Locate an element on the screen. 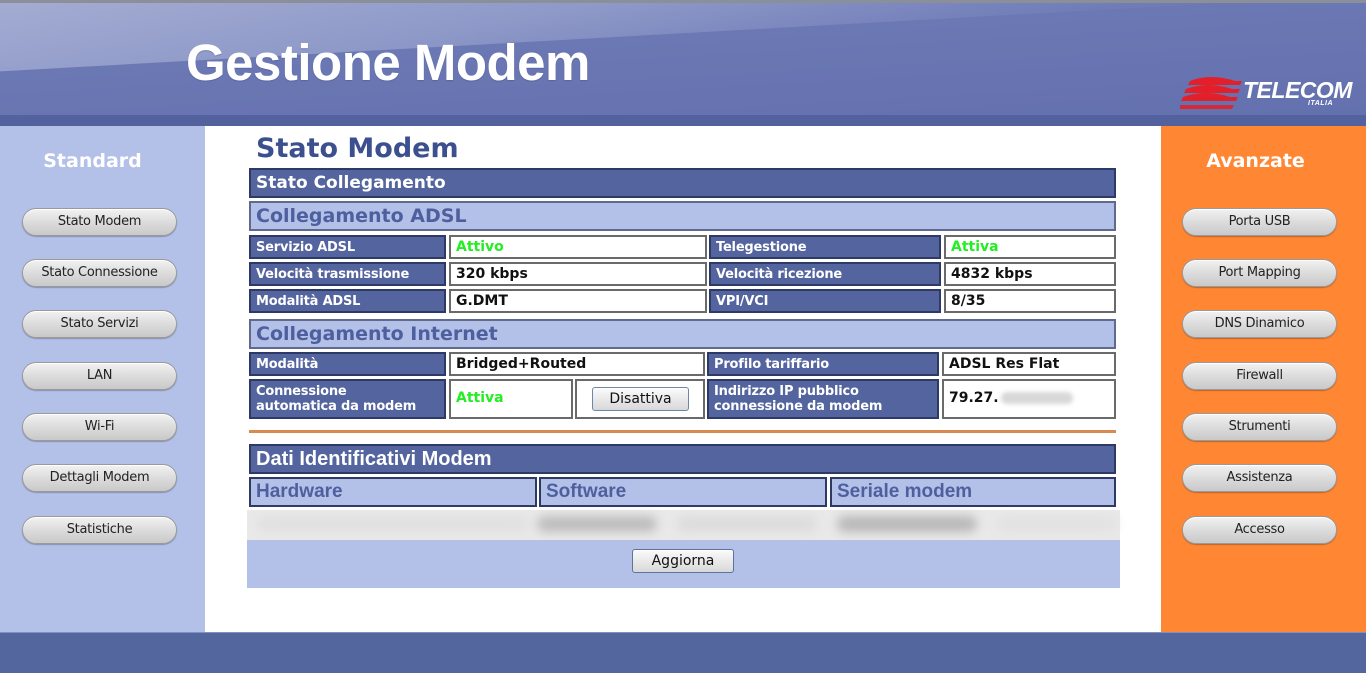 This screenshot has height=673, width=1366. value-indirizzo-ip: 79.27. is located at coordinates (1029, 399).